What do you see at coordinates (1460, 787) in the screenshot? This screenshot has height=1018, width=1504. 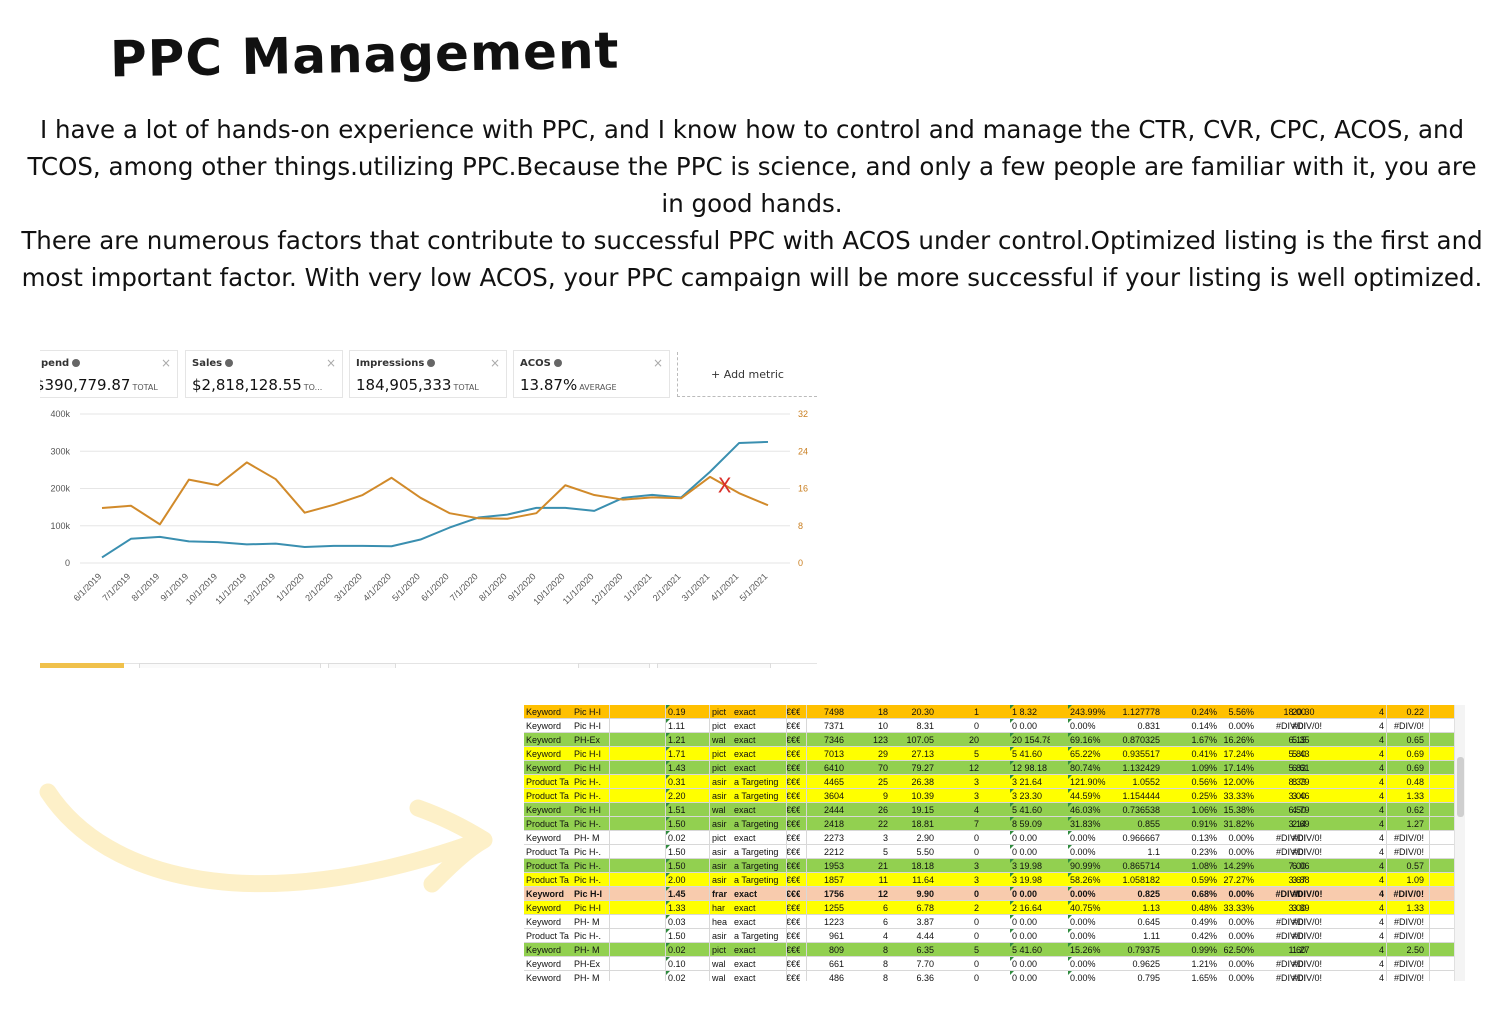 I see `scrollbar-thumb` at bounding box center [1460, 787].